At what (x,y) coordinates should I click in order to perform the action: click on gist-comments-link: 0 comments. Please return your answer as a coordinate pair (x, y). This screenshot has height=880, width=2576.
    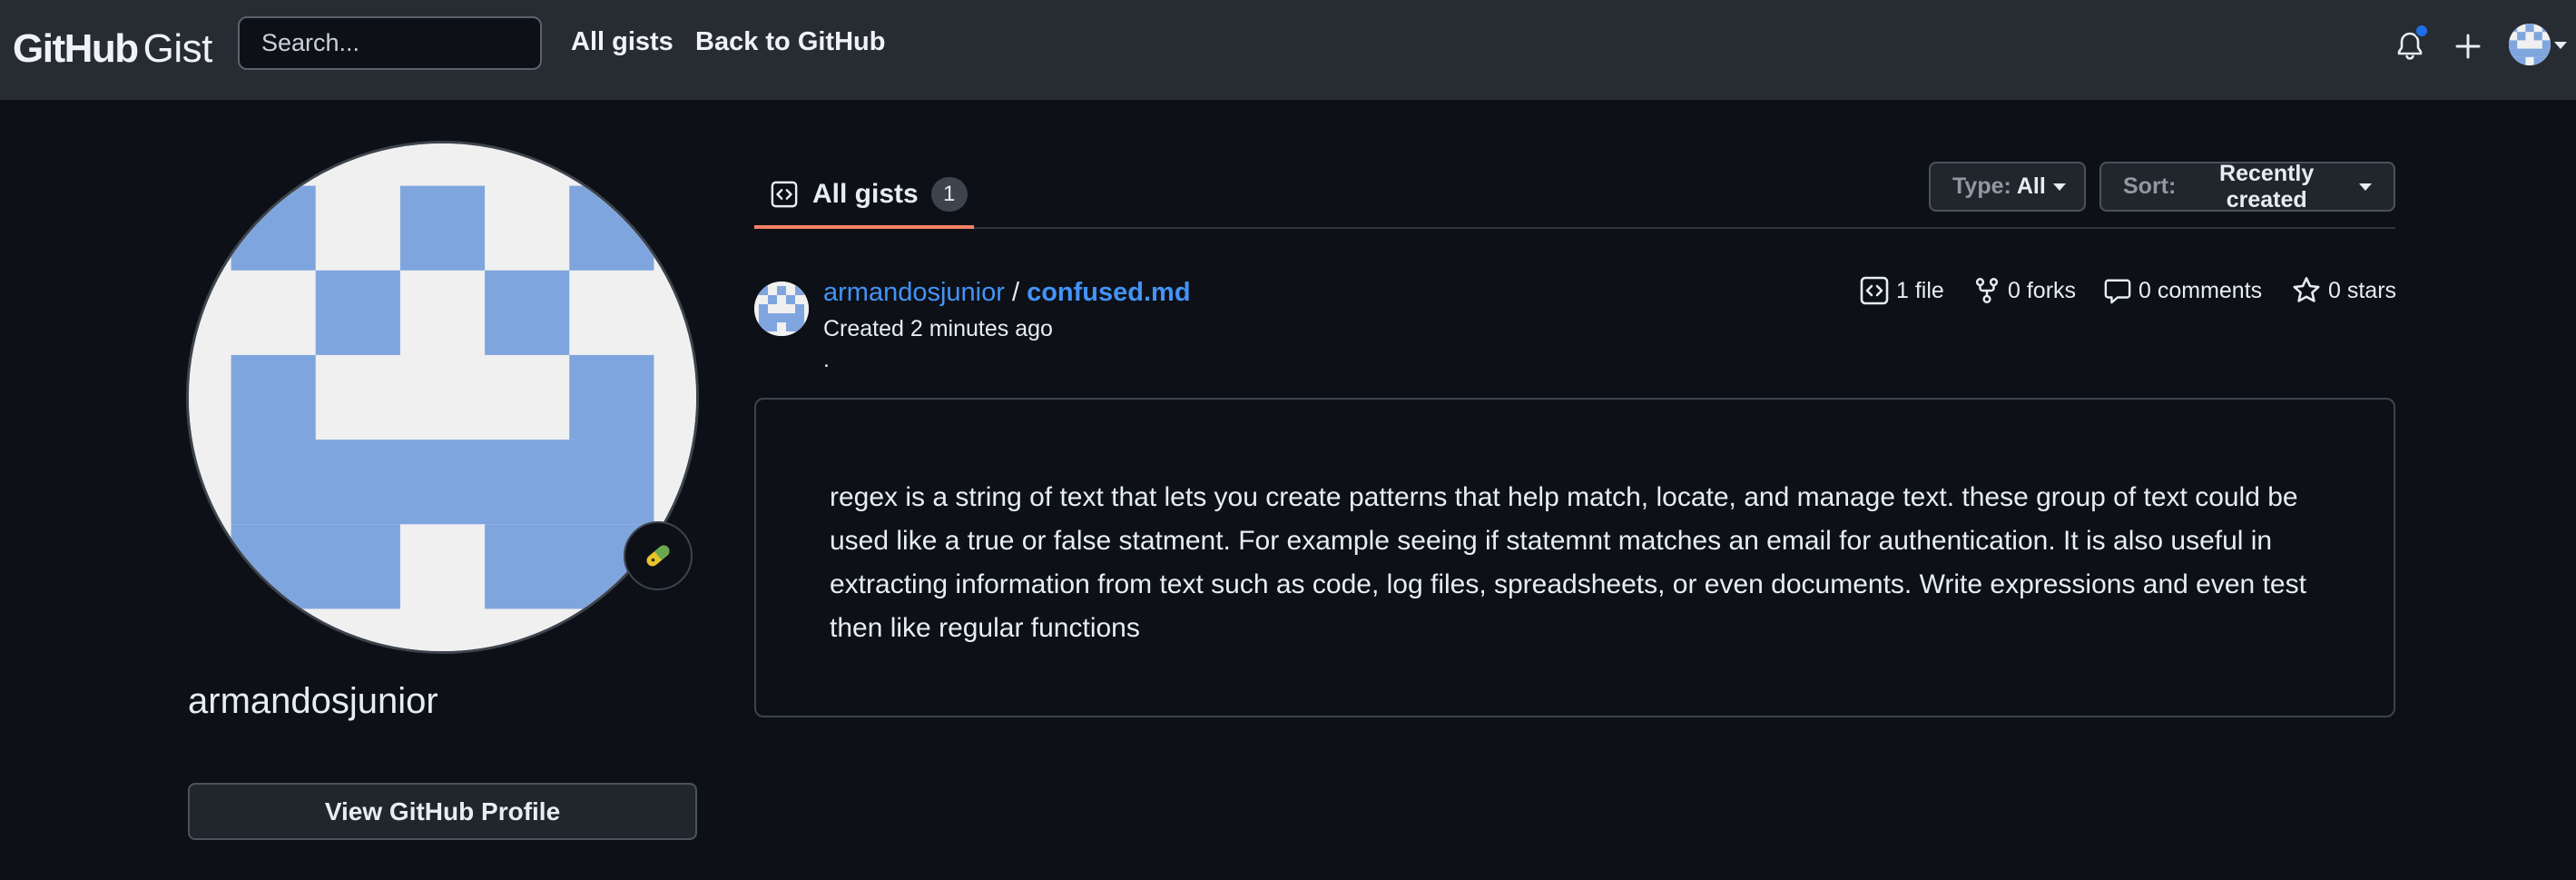
    Looking at the image, I should click on (2183, 290).